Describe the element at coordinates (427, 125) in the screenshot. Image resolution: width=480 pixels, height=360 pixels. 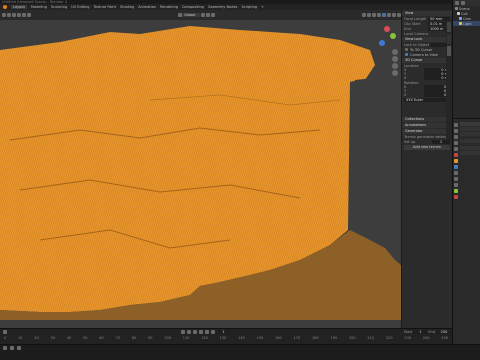
I see `annotations-section-header: Annotations` at that location.